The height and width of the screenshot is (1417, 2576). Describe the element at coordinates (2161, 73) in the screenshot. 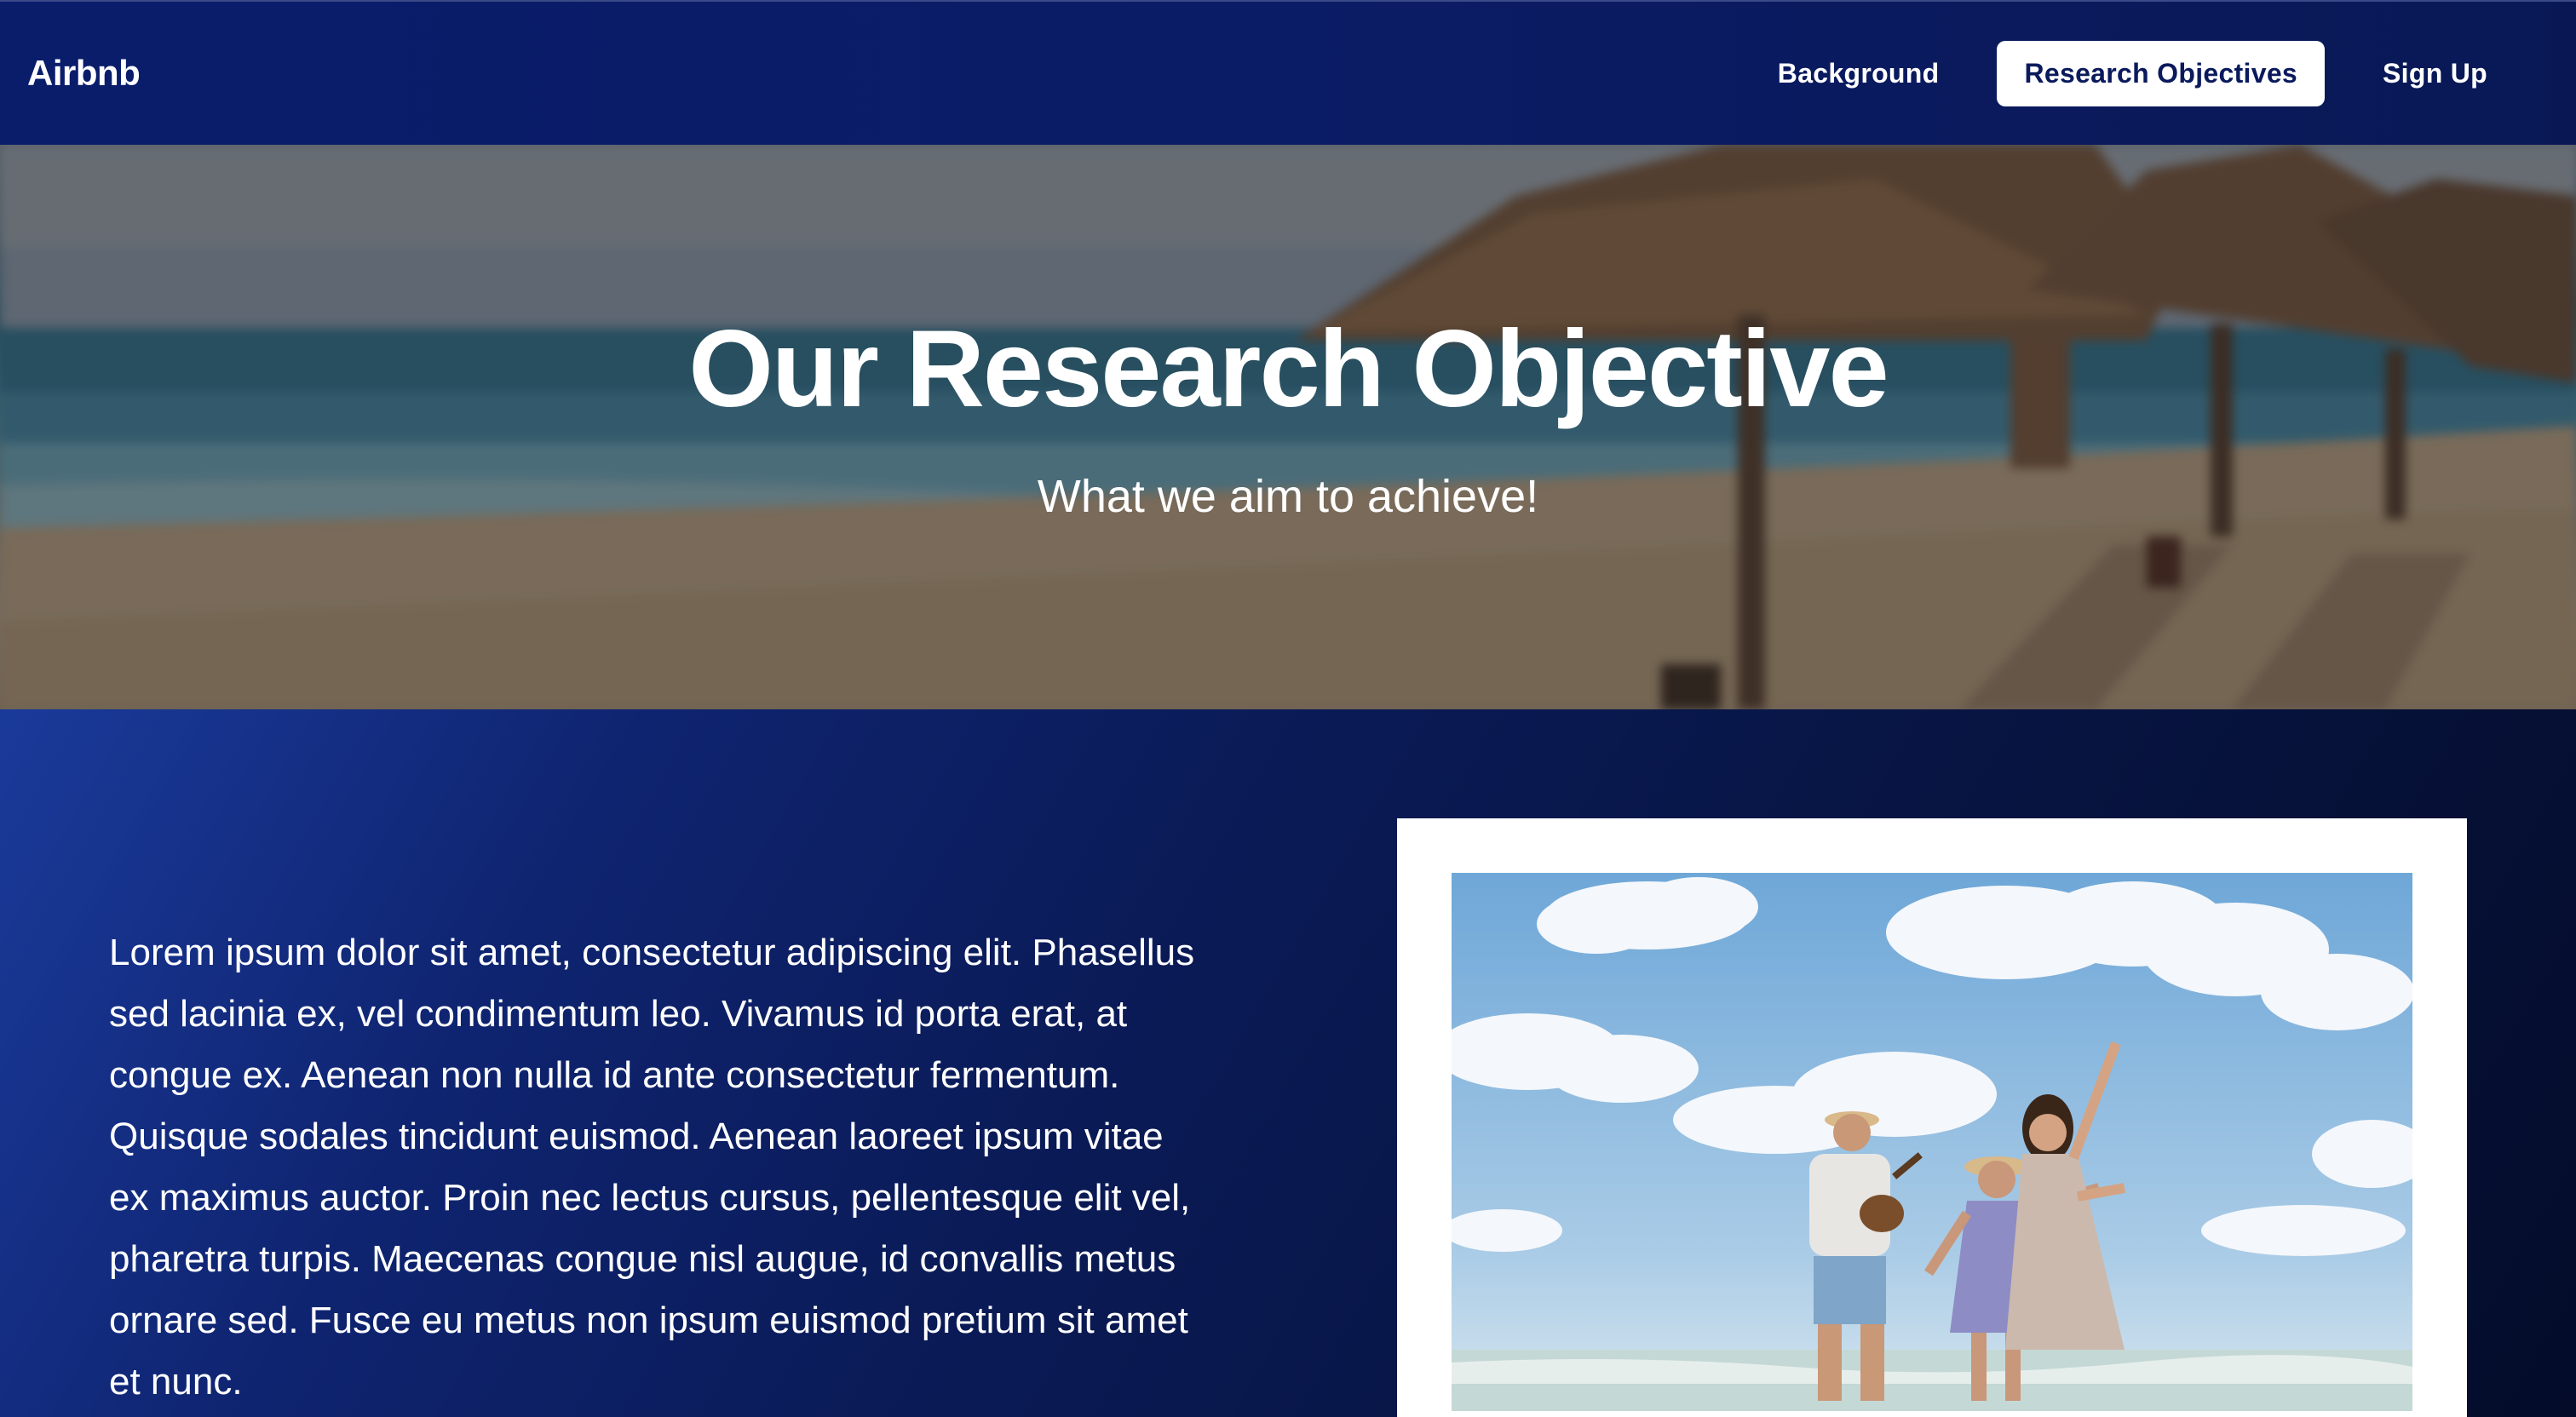

I see `nav-link-research-objectives: Research Objectives` at that location.